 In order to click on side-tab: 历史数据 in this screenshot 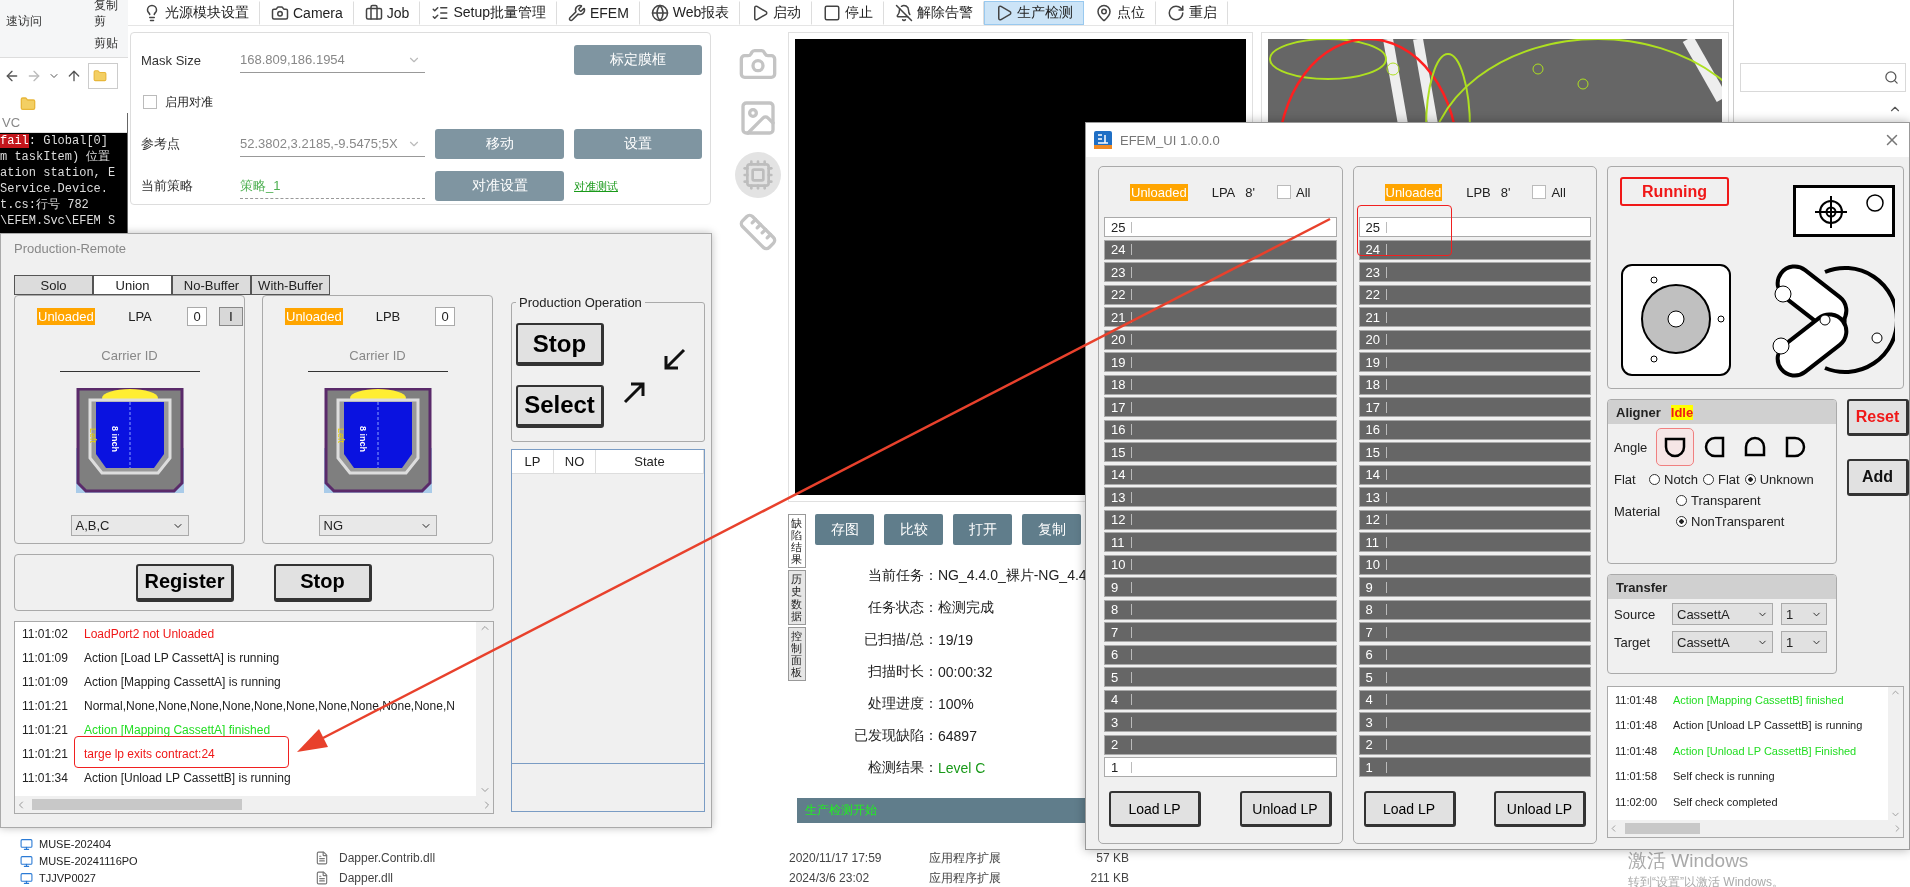, I will do `click(797, 597)`.